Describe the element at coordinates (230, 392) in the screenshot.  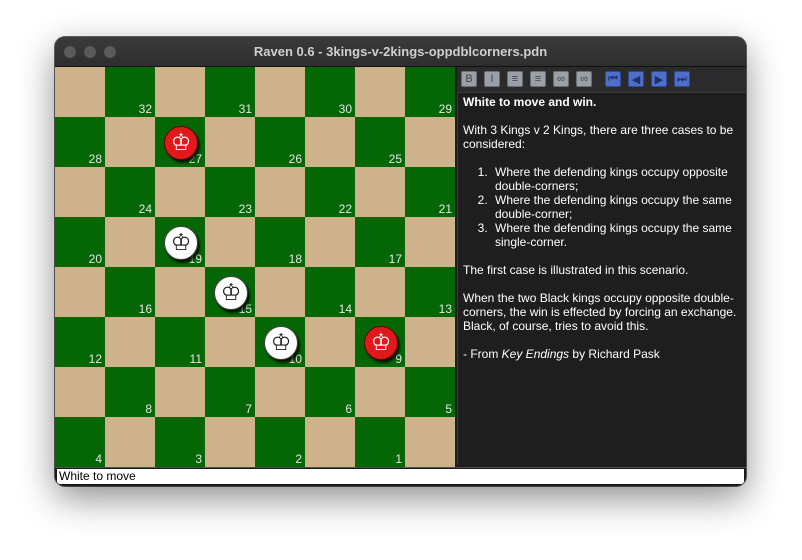
I see `board-square: 7` at that location.